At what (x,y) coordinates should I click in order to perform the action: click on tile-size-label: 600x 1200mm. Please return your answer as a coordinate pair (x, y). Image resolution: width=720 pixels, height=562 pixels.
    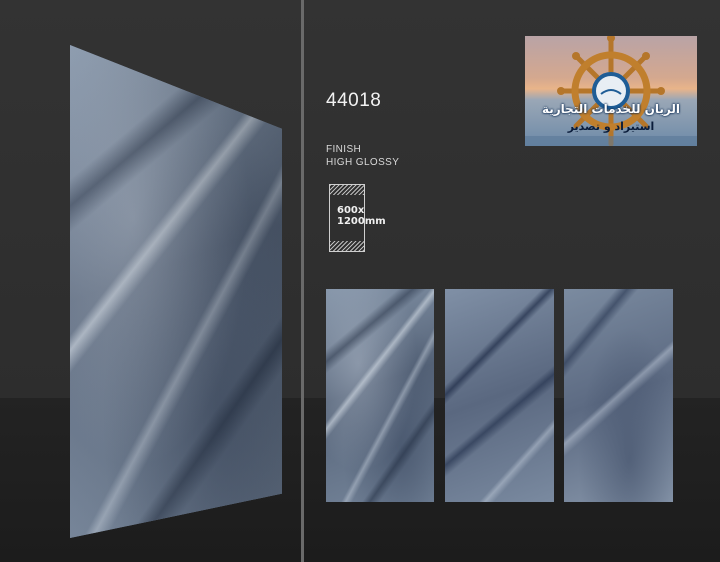
    Looking at the image, I should click on (372, 216).